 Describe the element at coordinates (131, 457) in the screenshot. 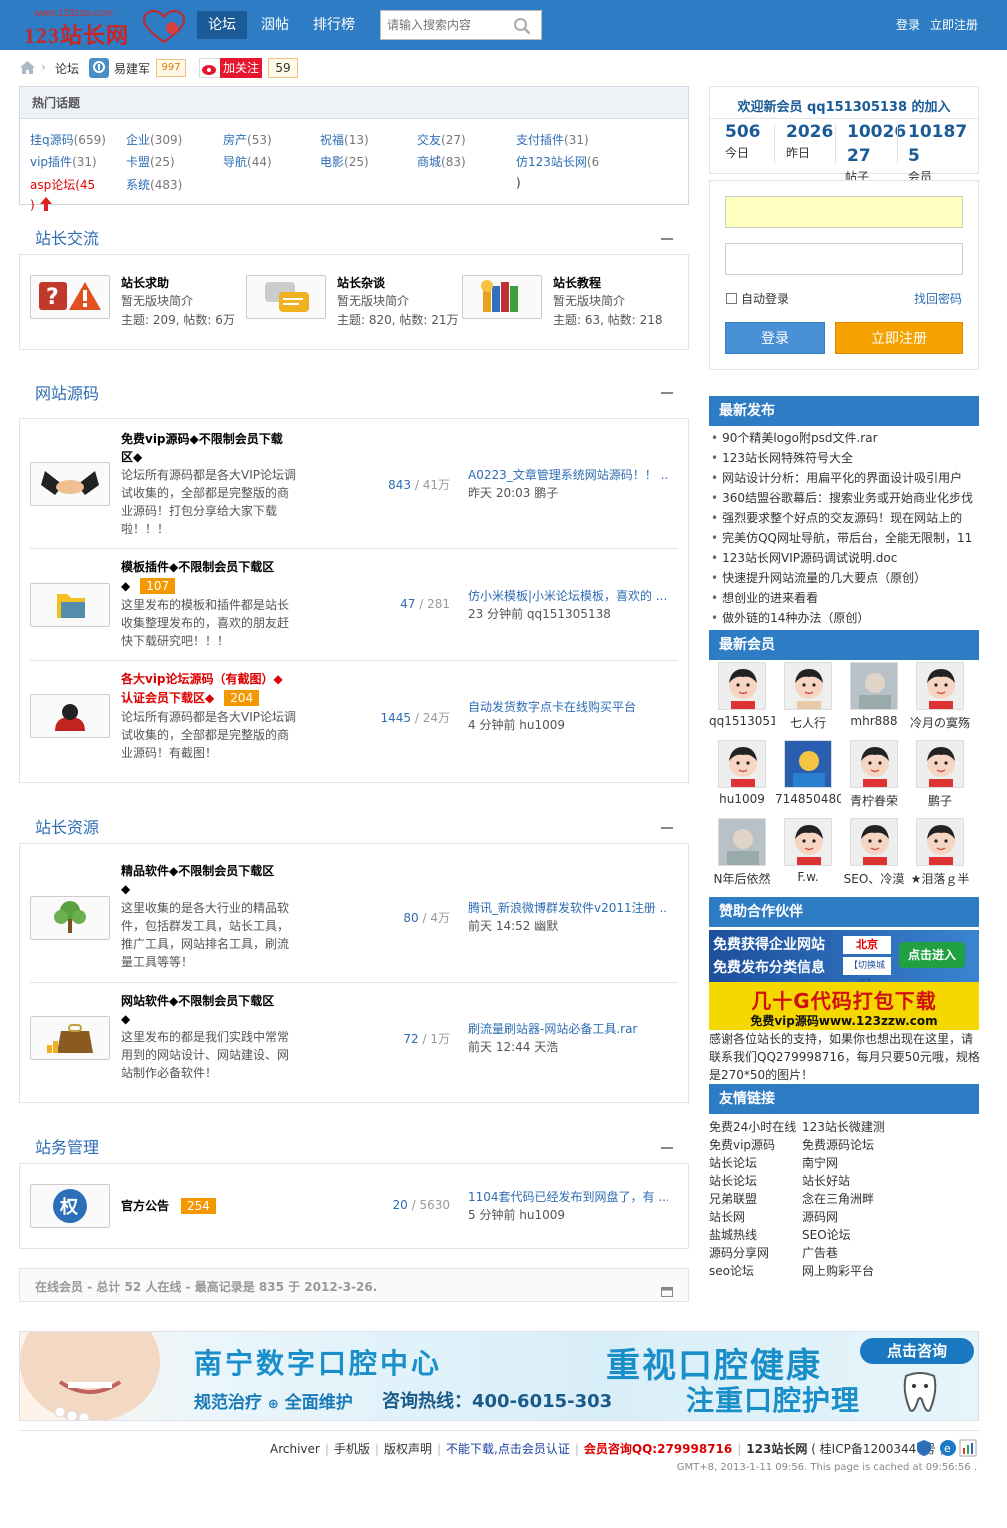

I see `forum-name-cont: 区◆` at that location.